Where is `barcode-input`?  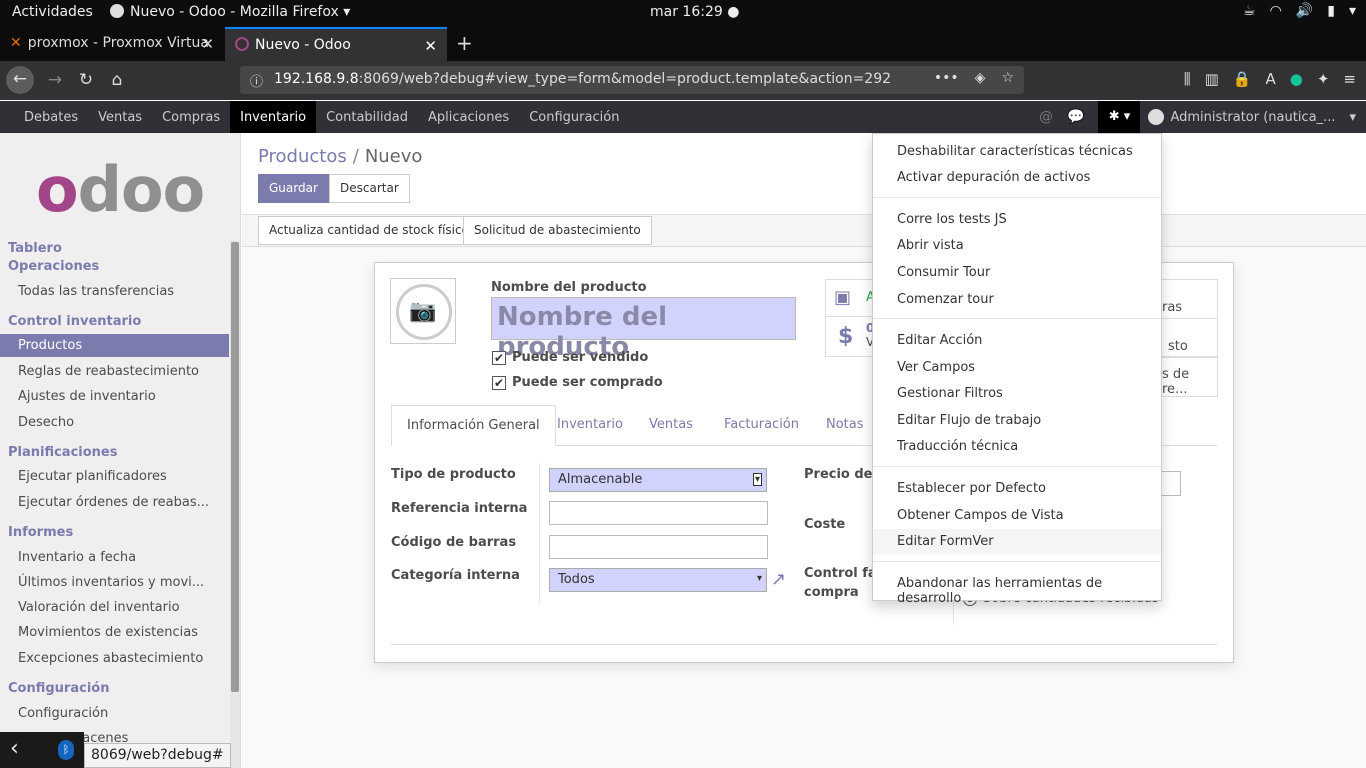 barcode-input is located at coordinates (658, 547).